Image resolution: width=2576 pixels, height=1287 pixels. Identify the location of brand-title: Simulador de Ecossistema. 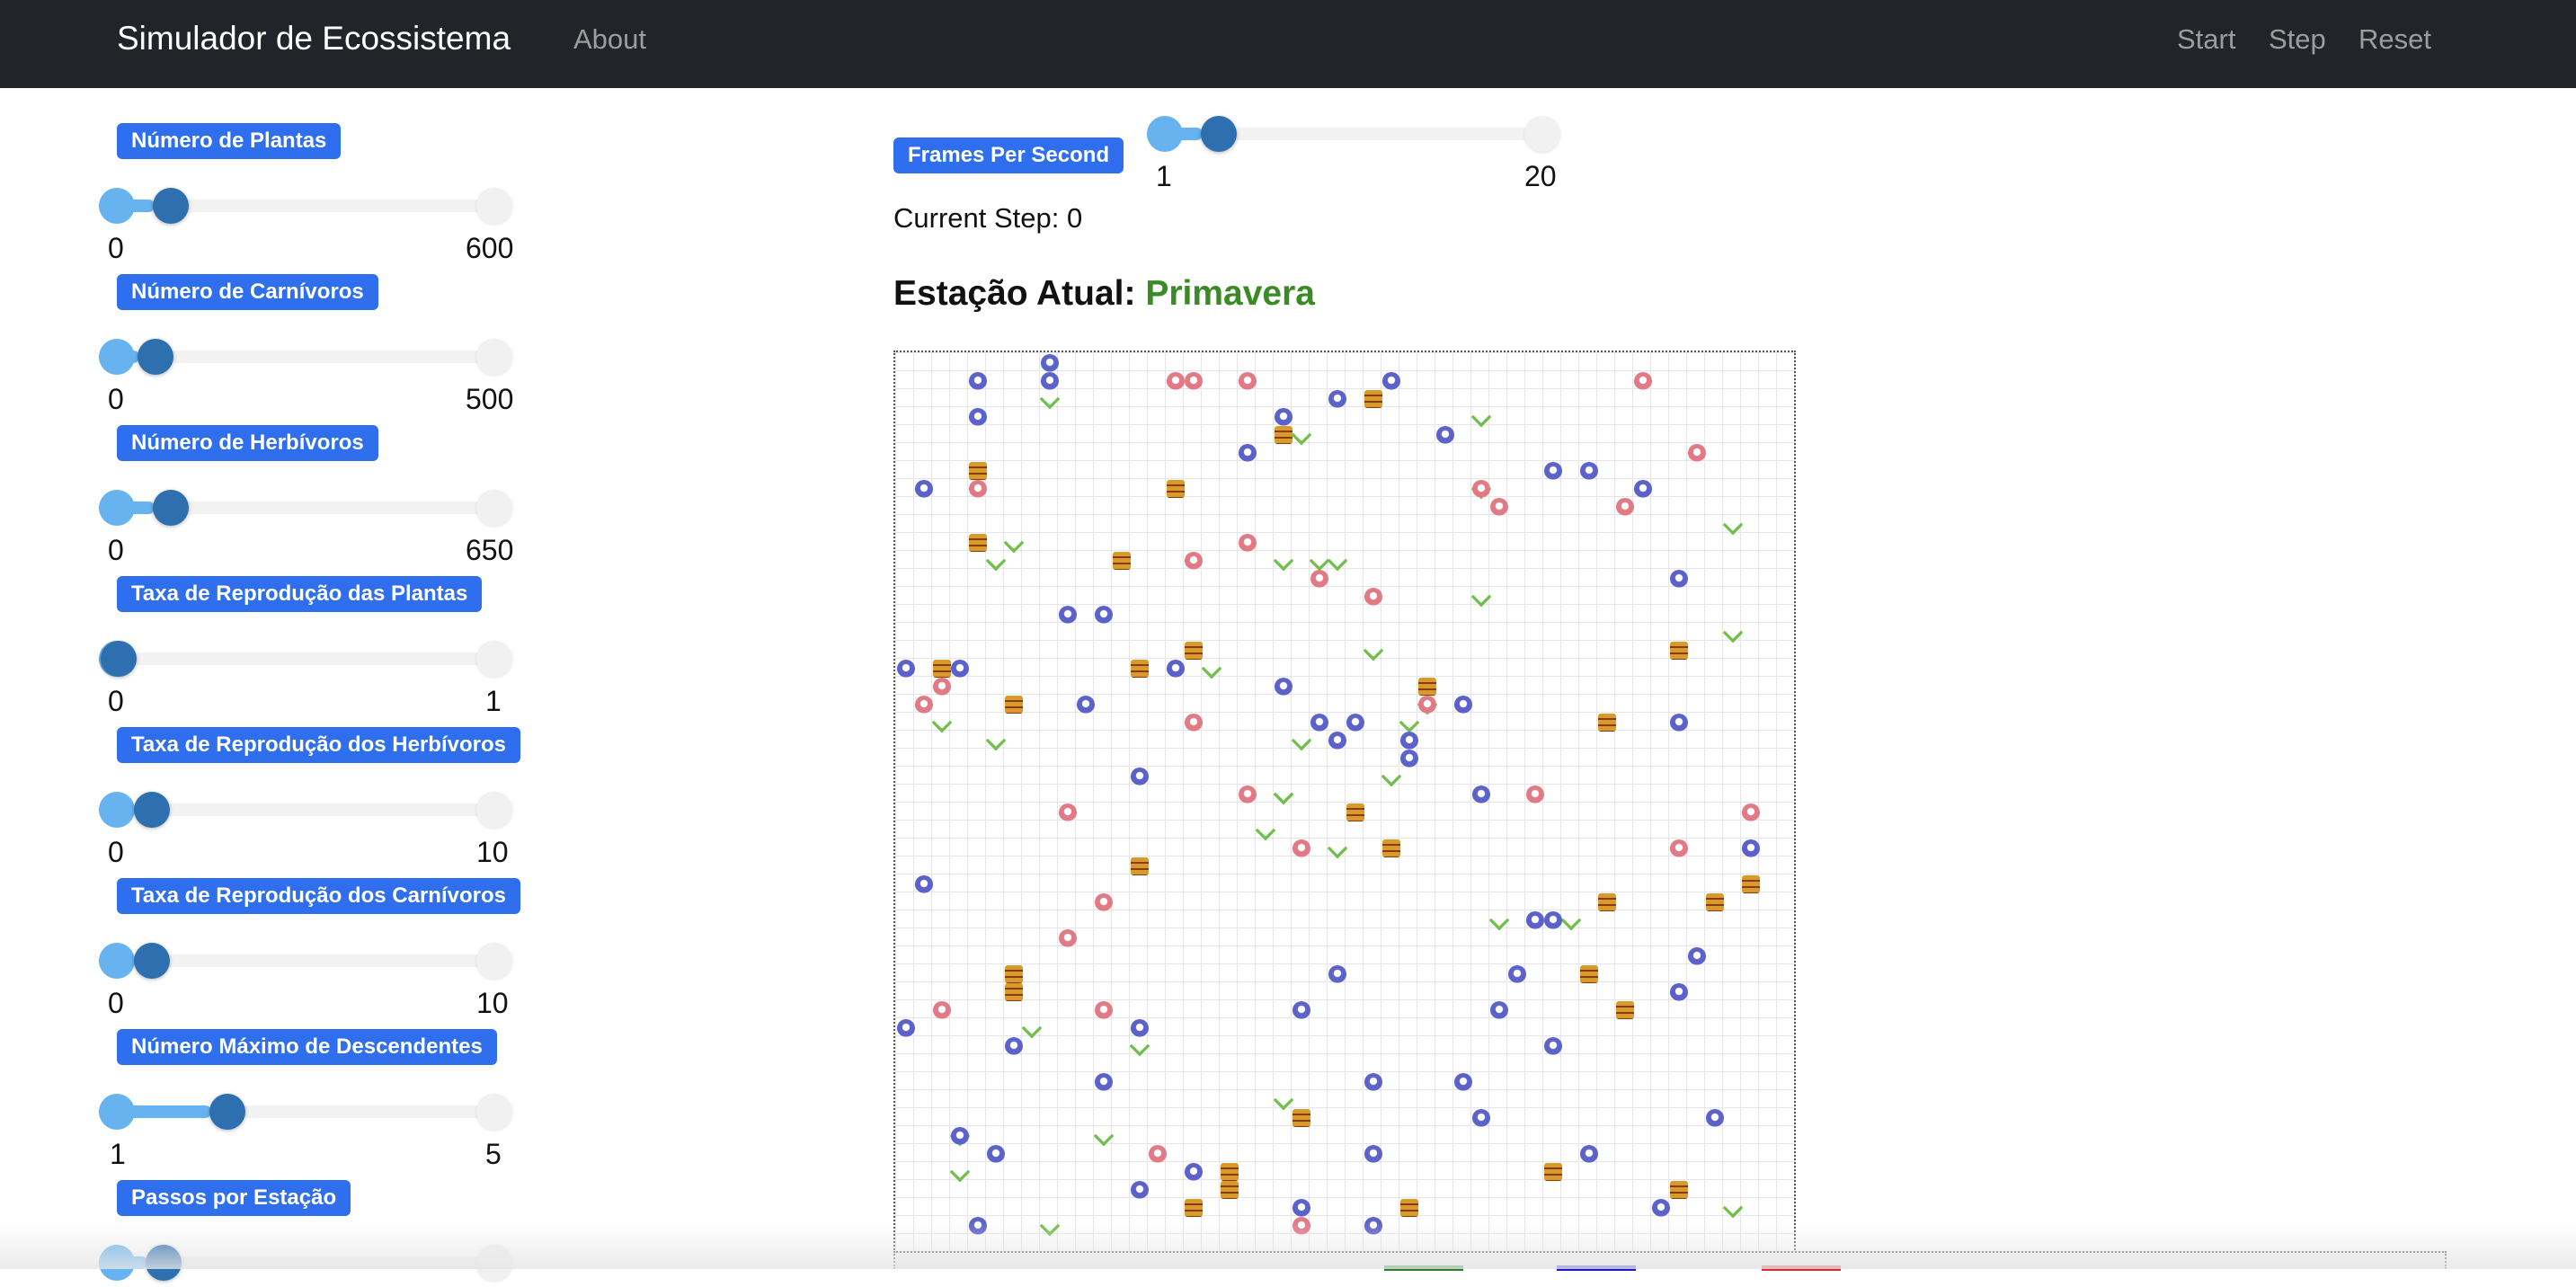
(314, 39).